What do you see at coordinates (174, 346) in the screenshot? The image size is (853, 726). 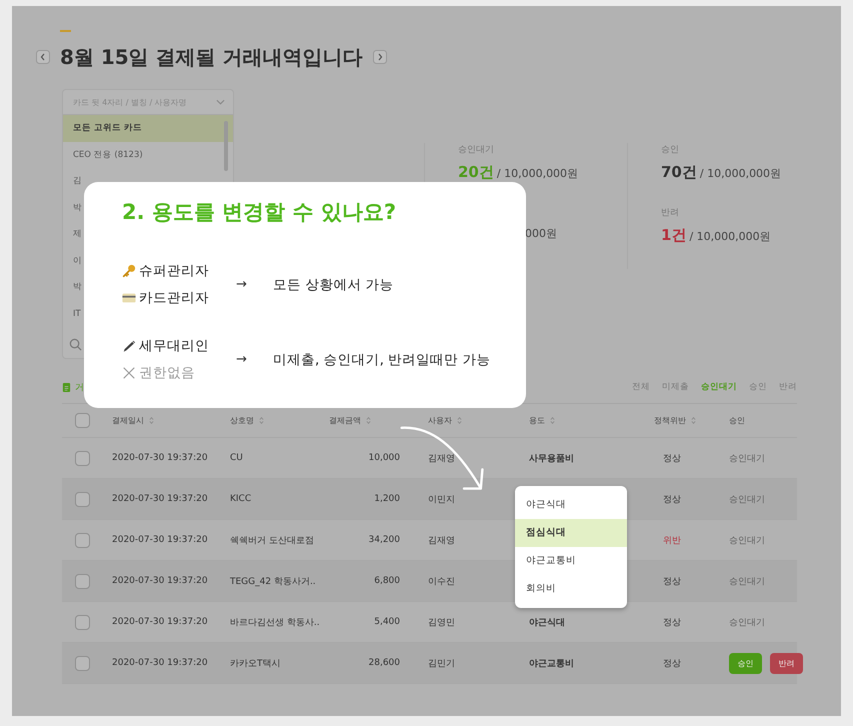 I see `role-label: 세무대리인` at bounding box center [174, 346].